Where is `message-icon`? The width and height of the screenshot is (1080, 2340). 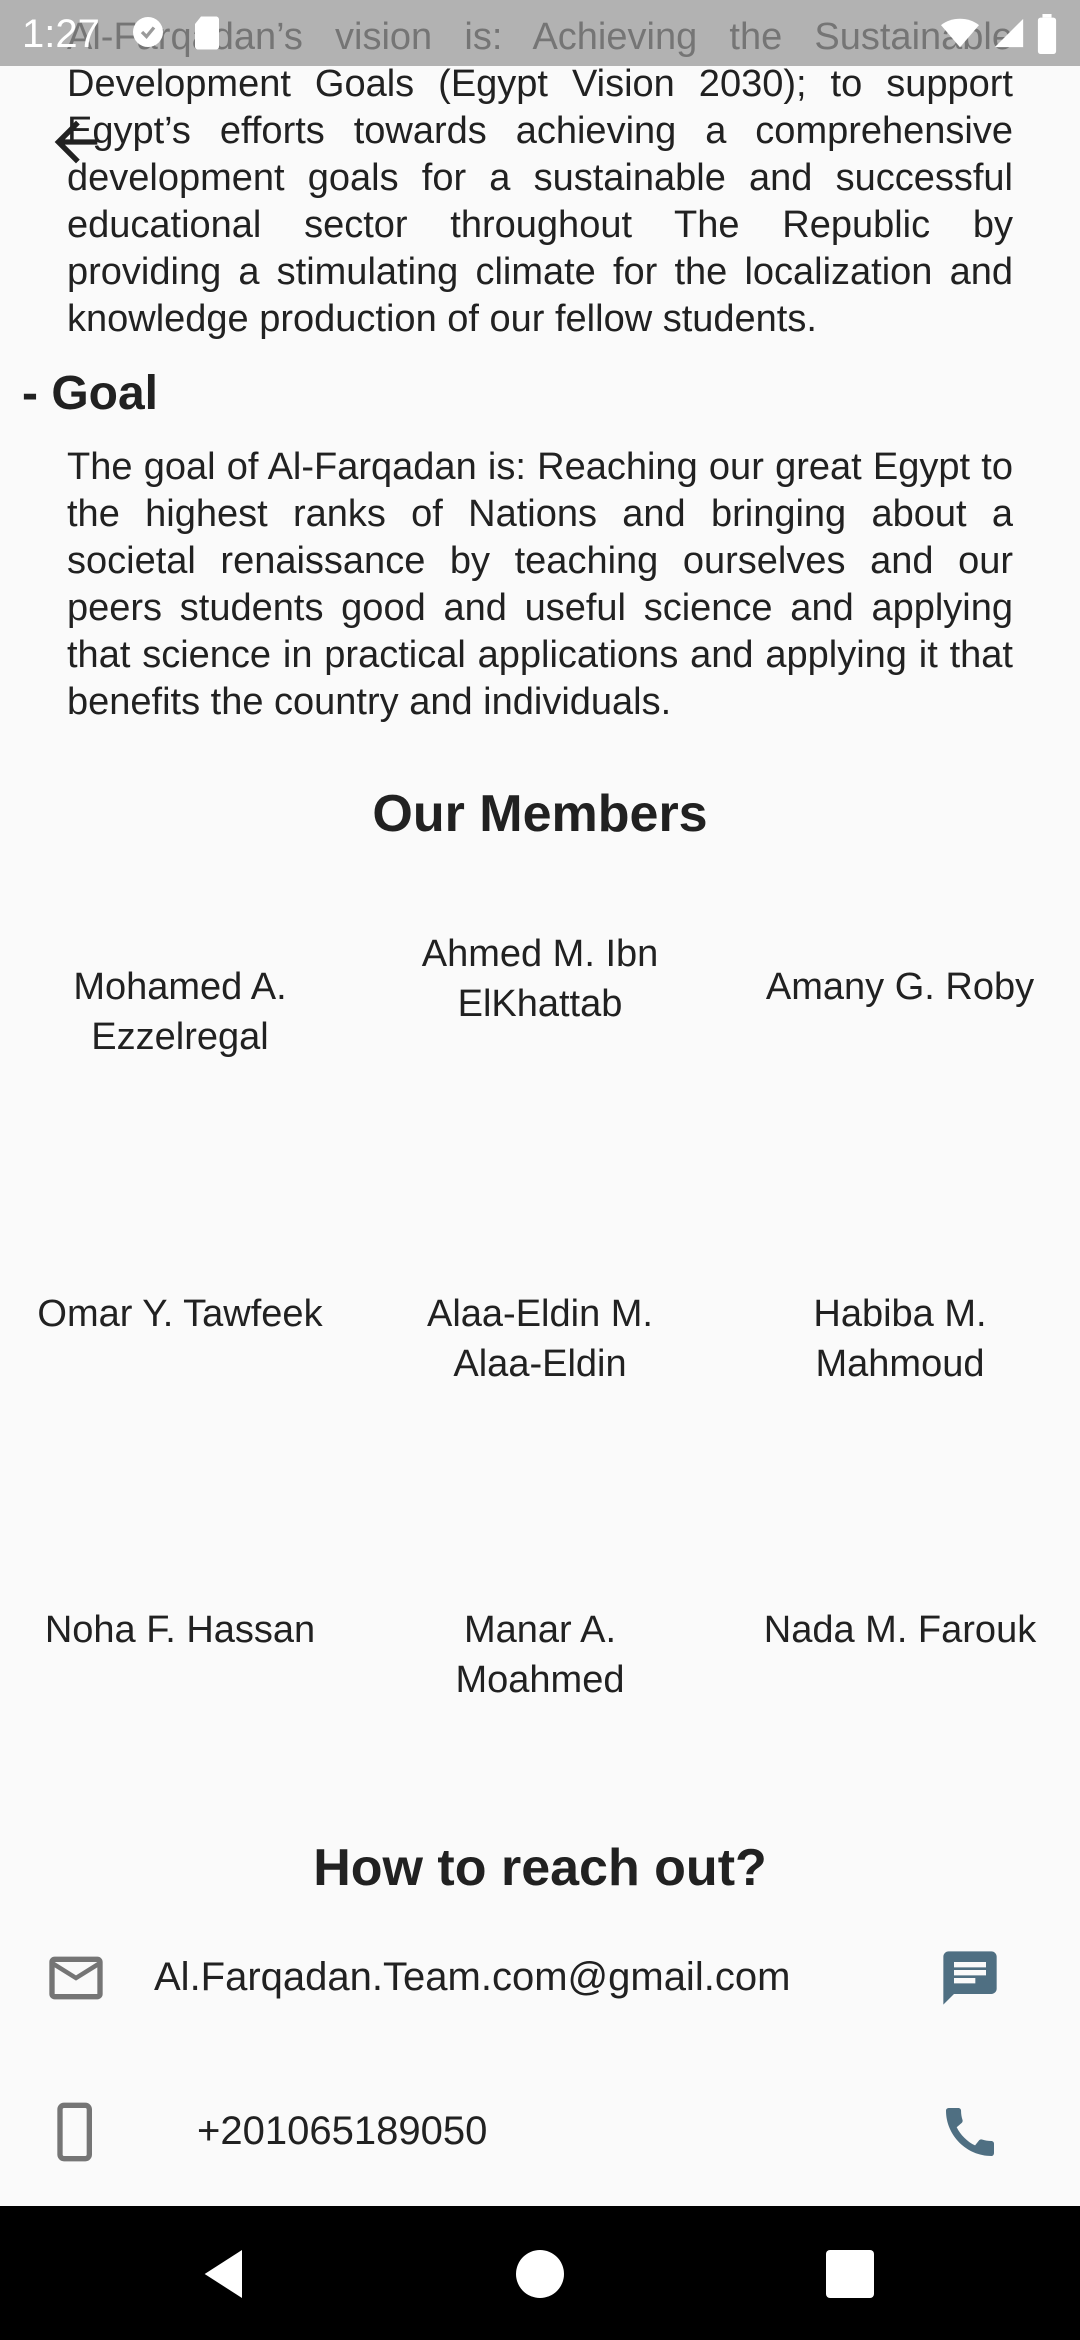
message-icon is located at coordinates (970, 1978).